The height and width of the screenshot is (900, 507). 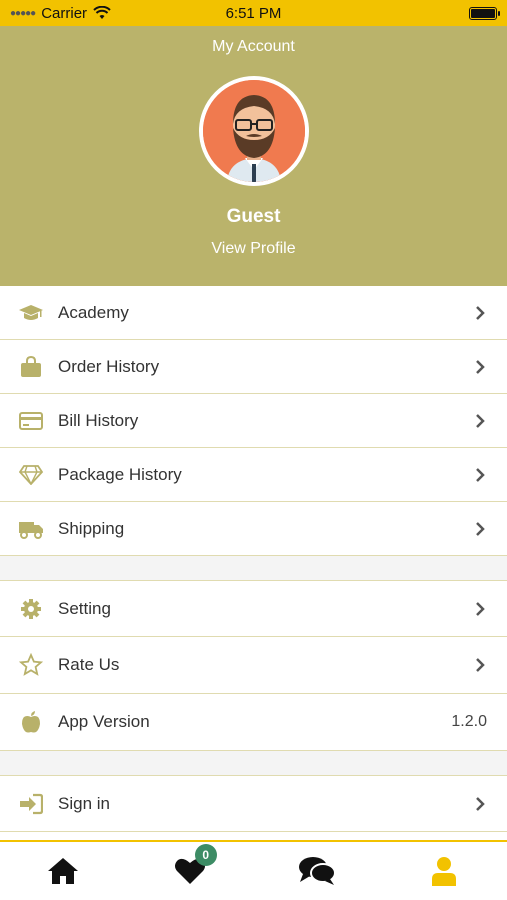 What do you see at coordinates (64, 13) in the screenshot?
I see `carrier-label: Carrier` at bounding box center [64, 13].